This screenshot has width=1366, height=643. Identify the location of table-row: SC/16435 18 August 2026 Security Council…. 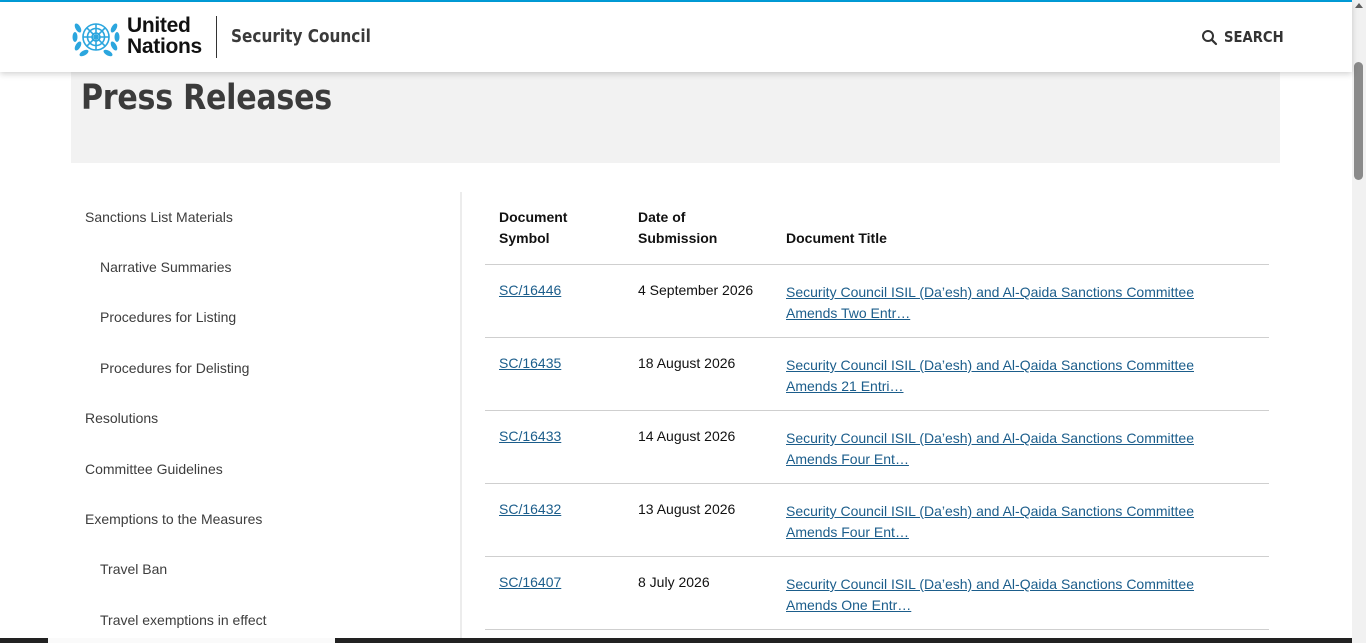
(877, 373).